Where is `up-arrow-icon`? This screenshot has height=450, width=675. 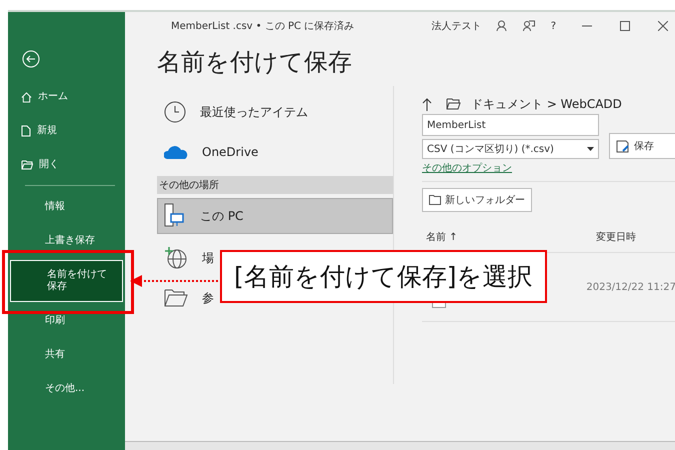 up-arrow-icon is located at coordinates (427, 104).